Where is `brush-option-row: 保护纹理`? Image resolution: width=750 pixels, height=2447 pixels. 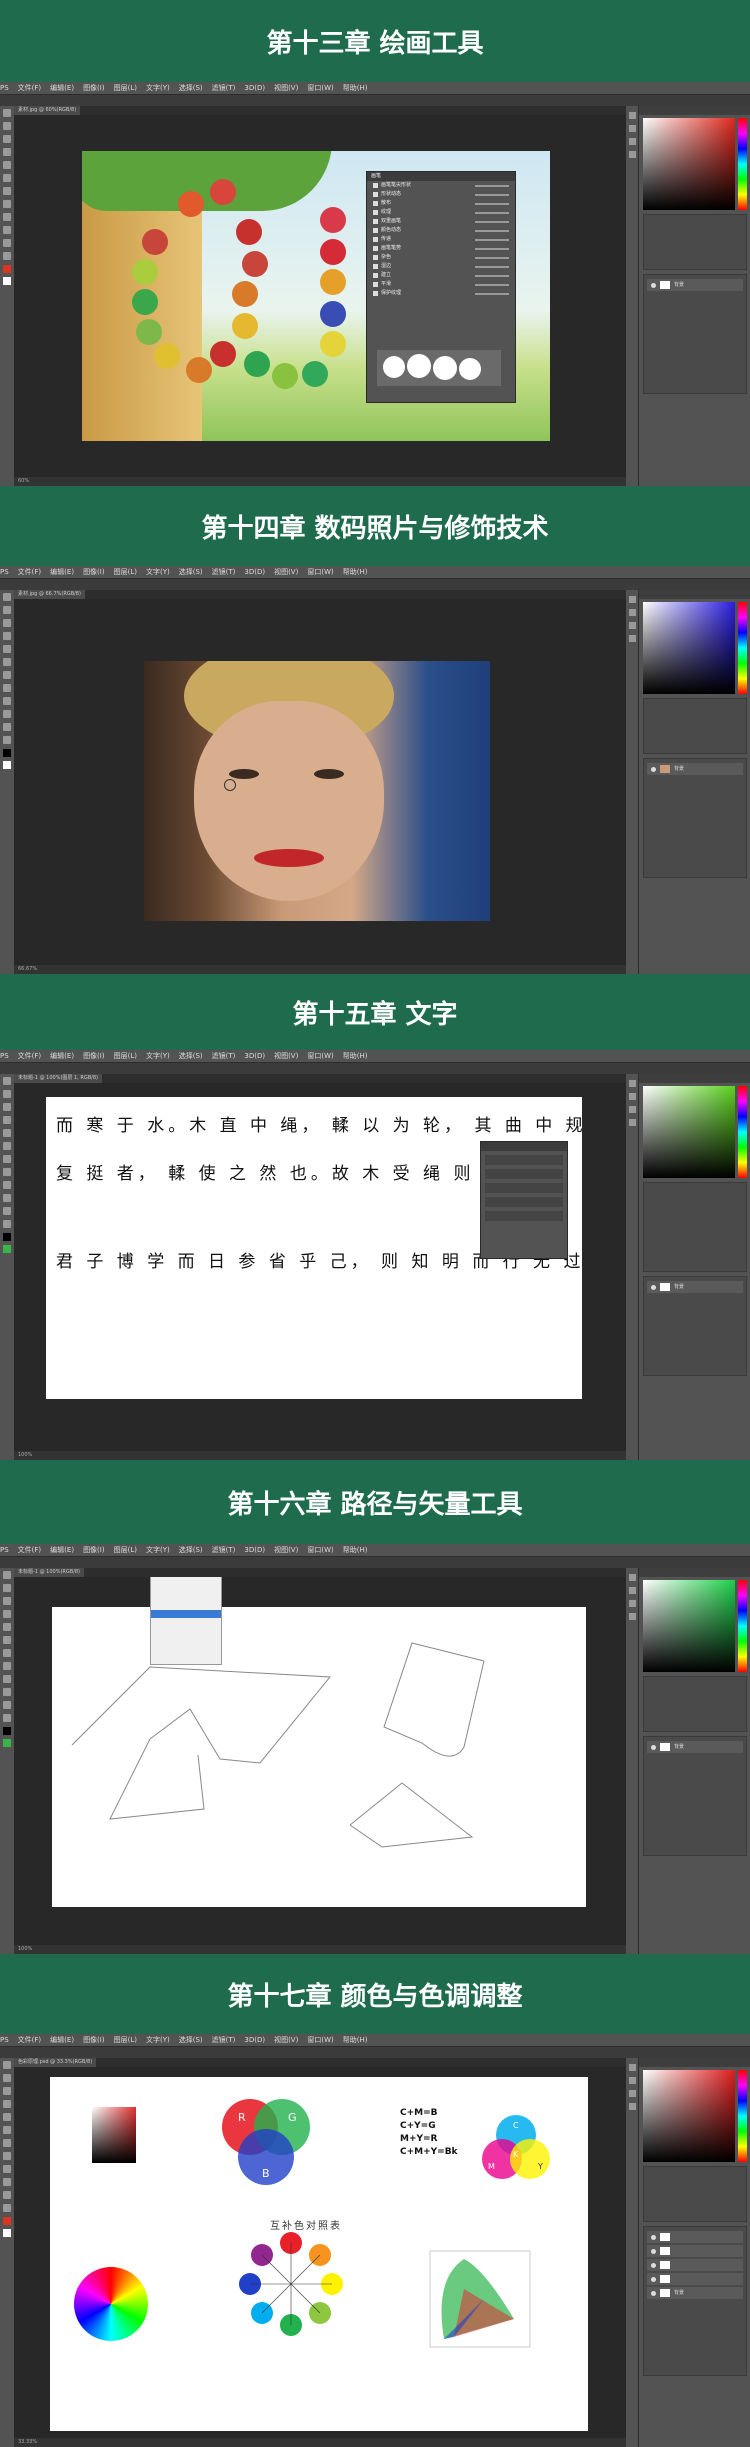 brush-option-row: 保护纹理 is located at coordinates (441, 293).